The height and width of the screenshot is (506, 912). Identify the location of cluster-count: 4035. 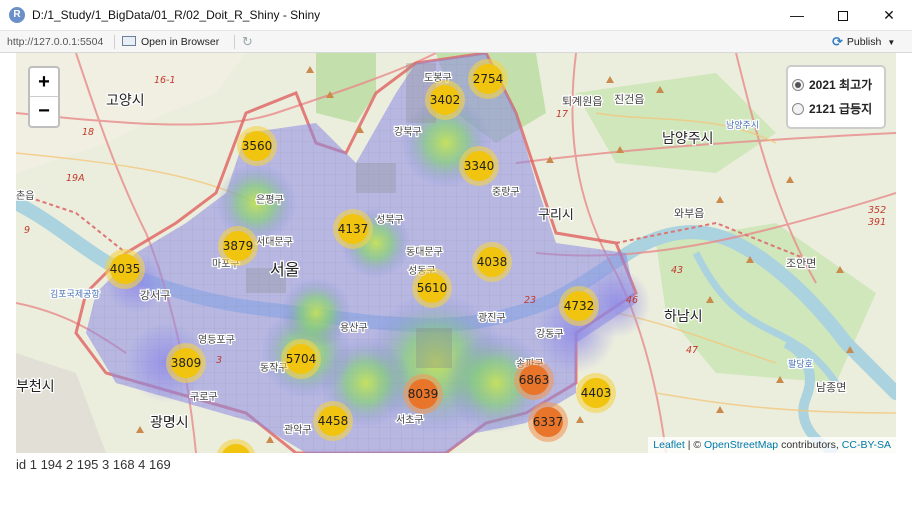
(125, 269).